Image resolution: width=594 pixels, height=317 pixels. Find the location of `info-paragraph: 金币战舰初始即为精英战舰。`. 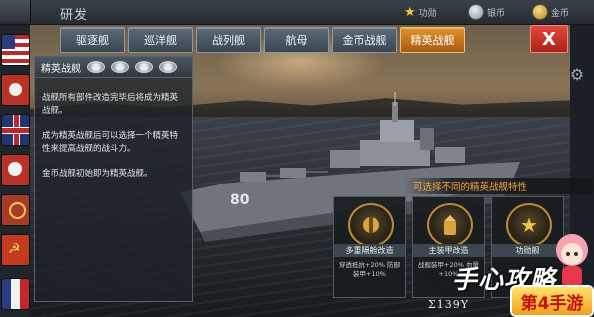

info-paragraph: 金币战舰初始即为精英战舰。 is located at coordinates (97, 174).